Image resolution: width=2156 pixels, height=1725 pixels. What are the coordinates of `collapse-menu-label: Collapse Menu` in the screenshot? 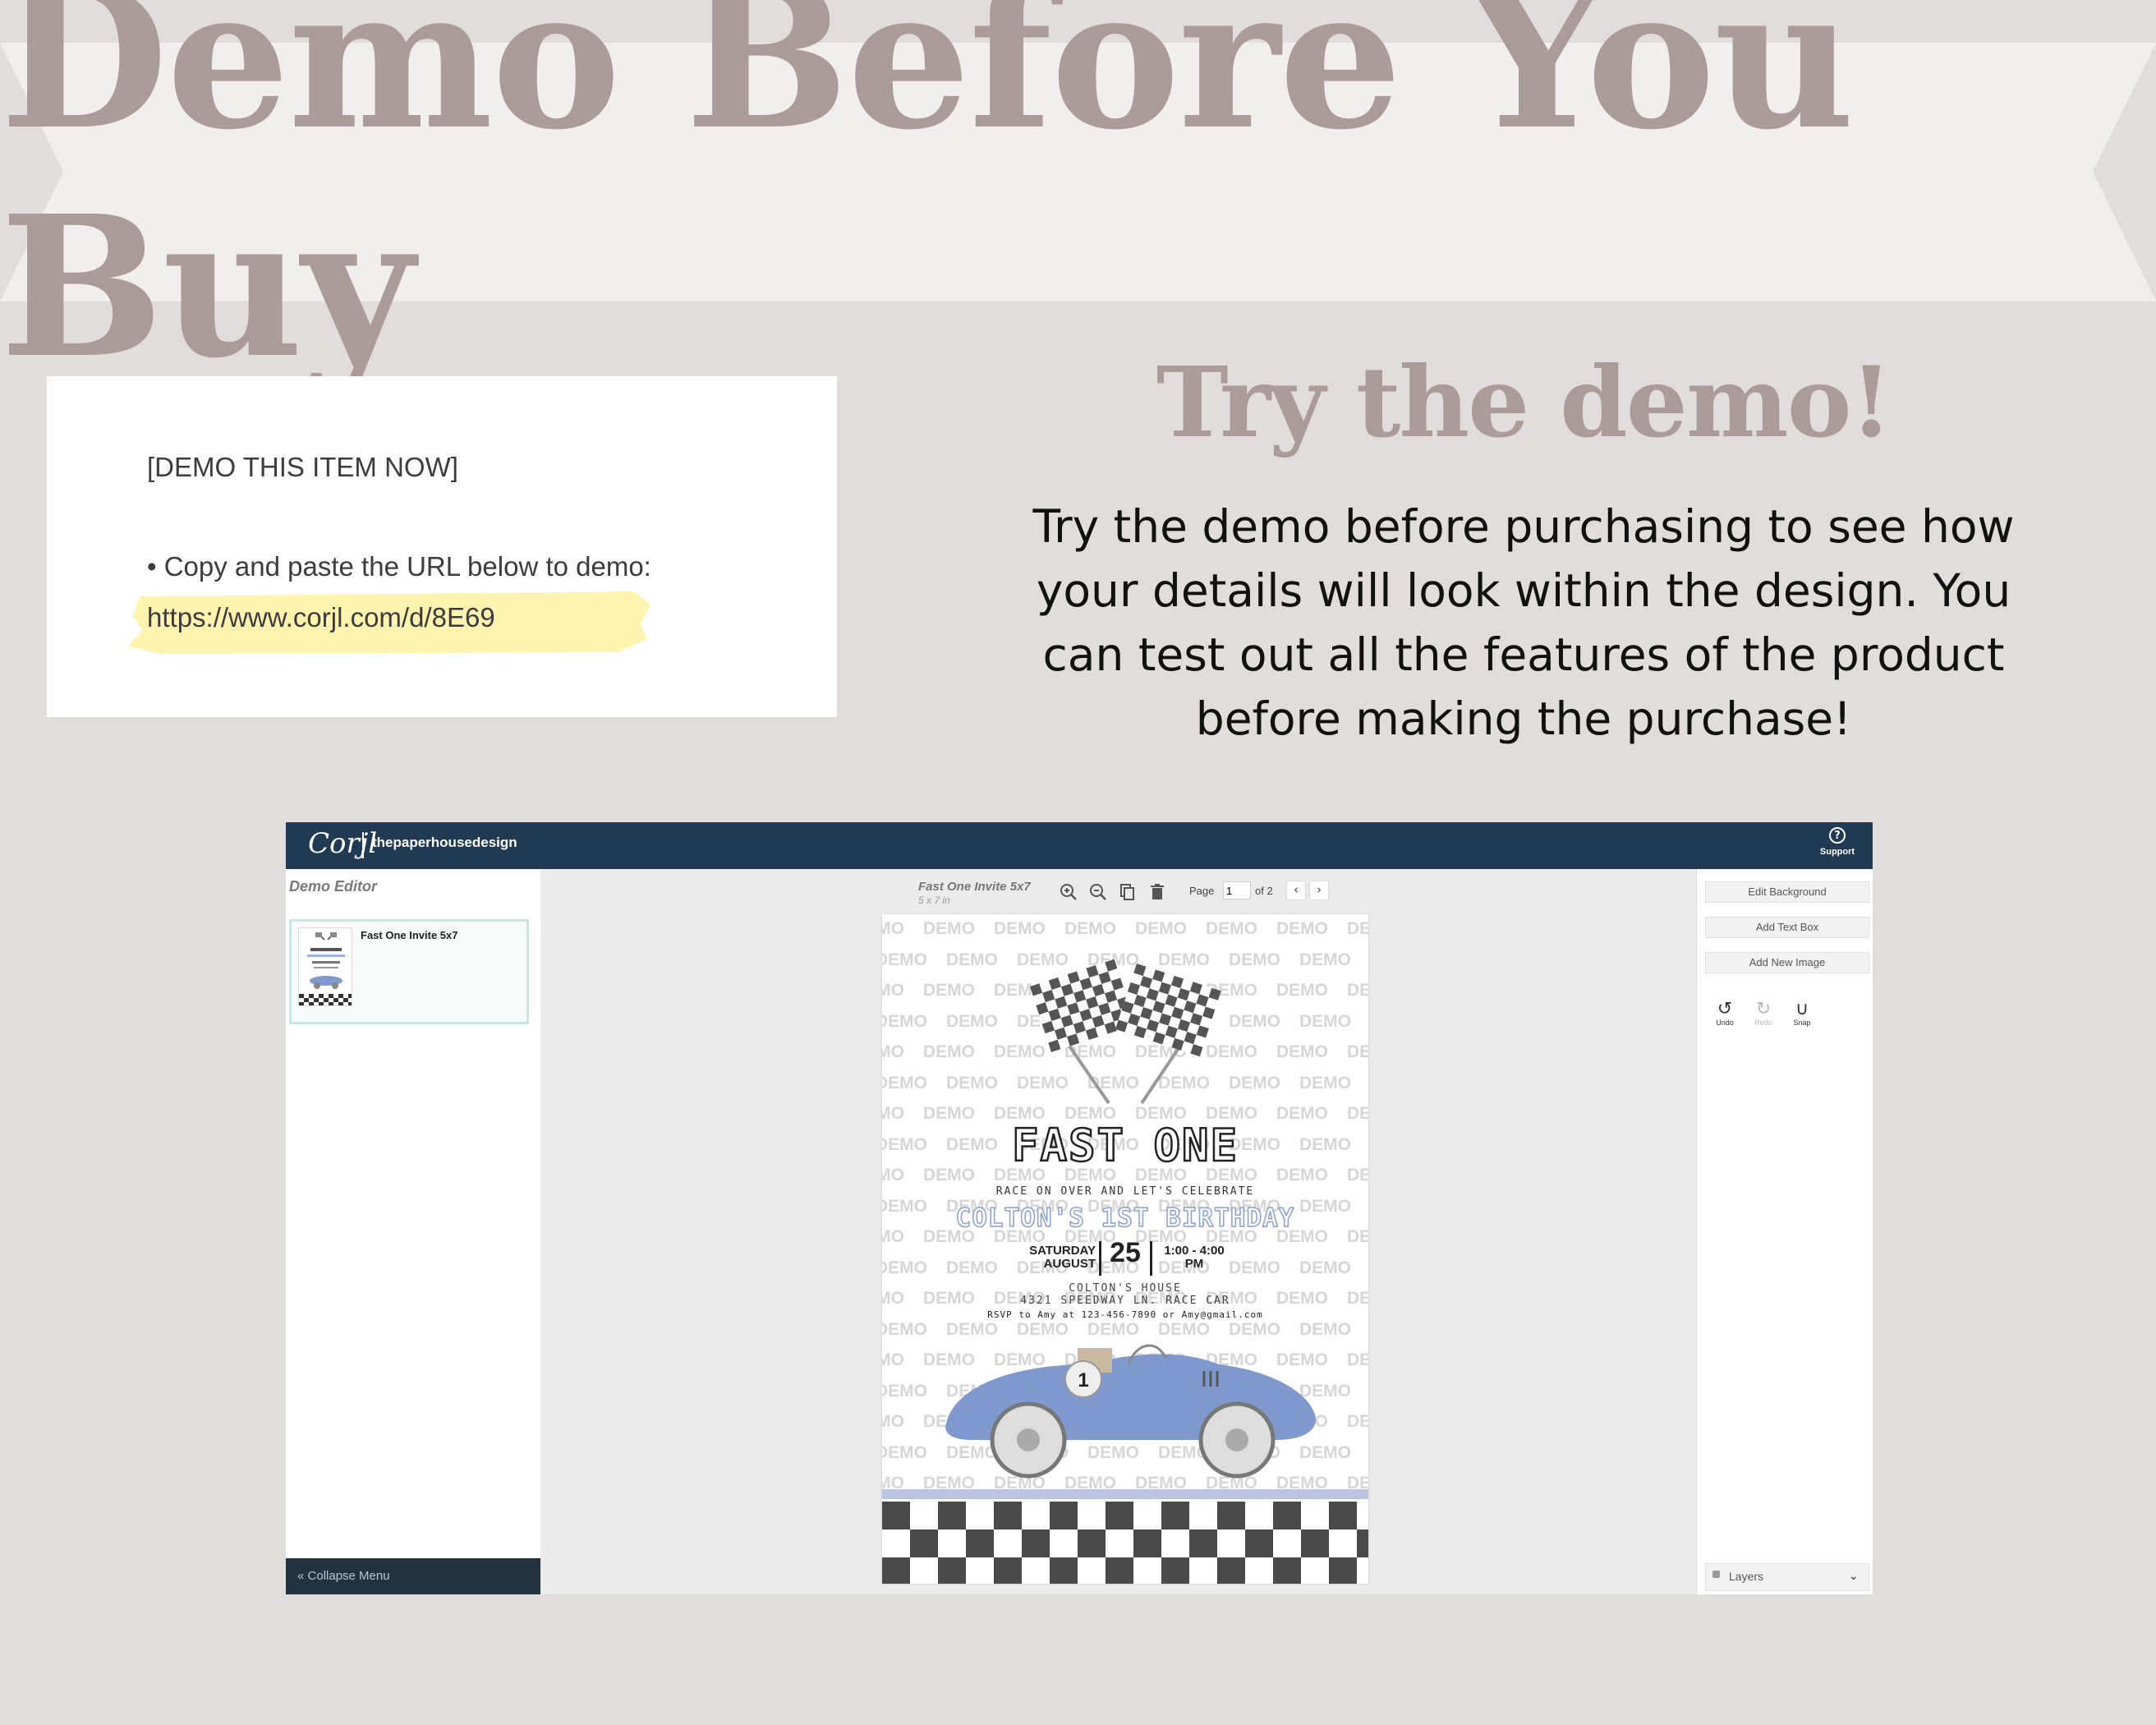 It's located at (348, 1576).